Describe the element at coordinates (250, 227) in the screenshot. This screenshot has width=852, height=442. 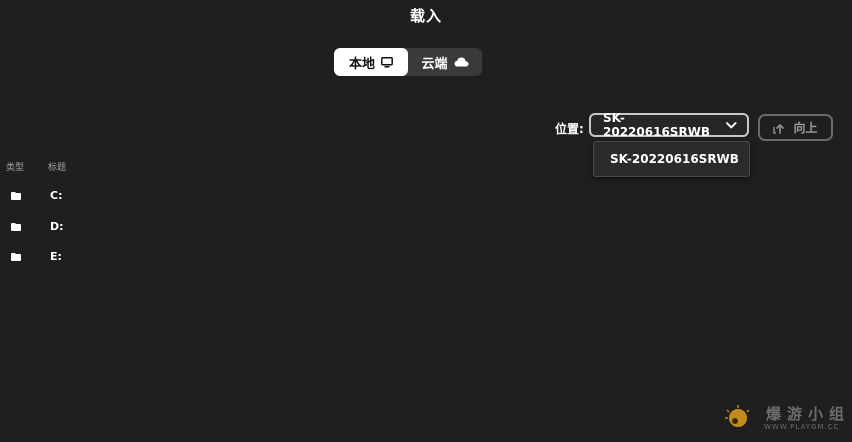
I see `list-item: D:` at that location.